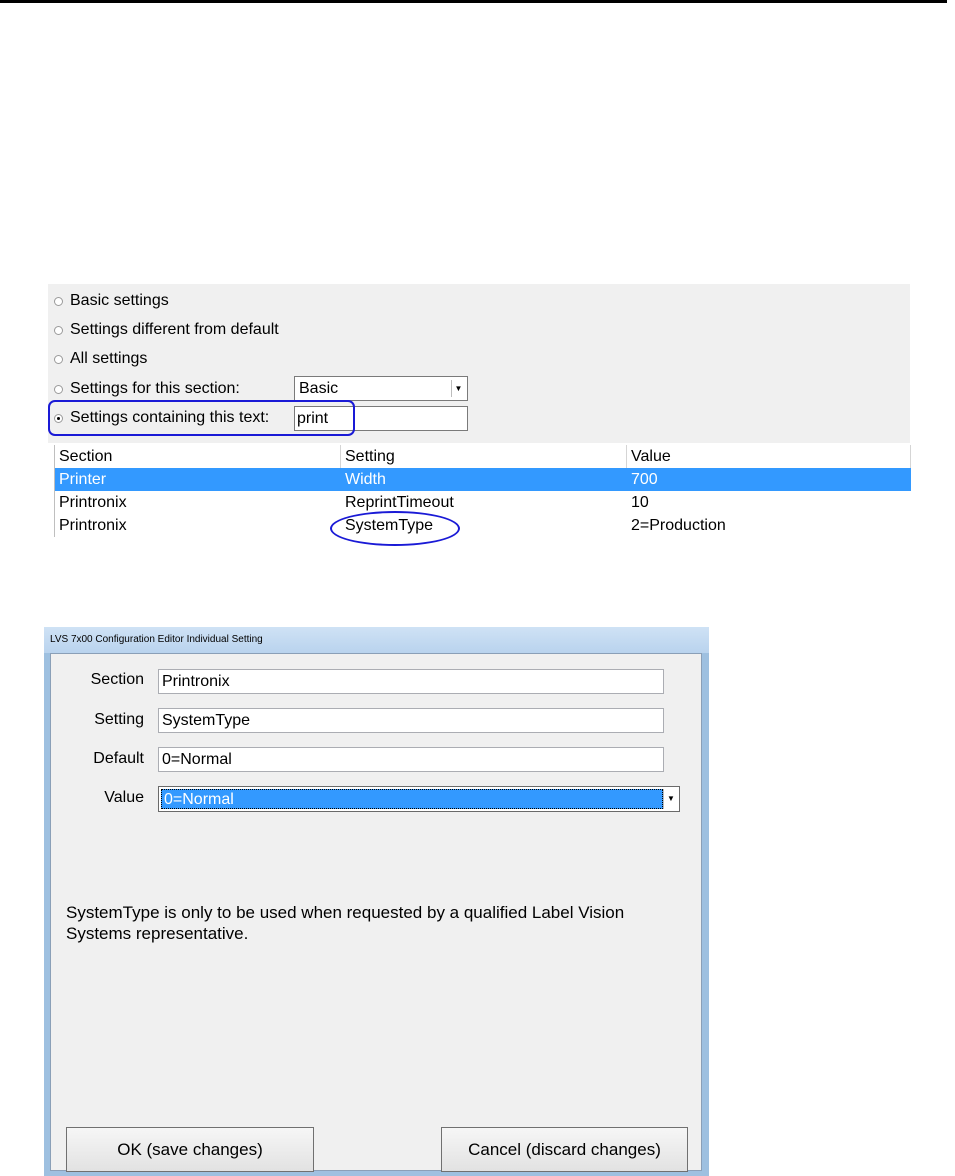  What do you see at coordinates (119, 300) in the screenshot?
I see `radio-label: Basic settings` at bounding box center [119, 300].